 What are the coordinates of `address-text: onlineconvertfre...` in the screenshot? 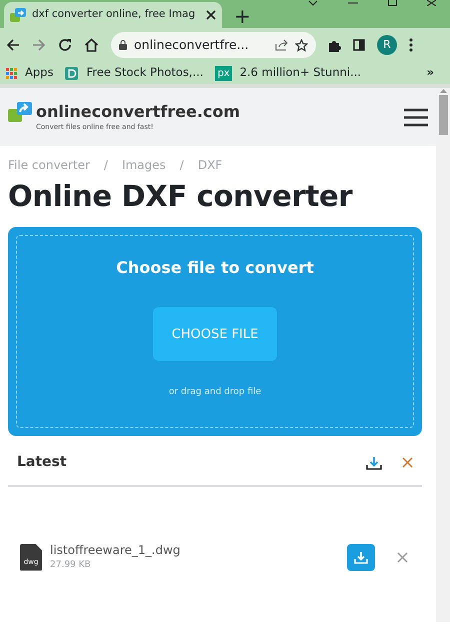 It's located at (192, 45).